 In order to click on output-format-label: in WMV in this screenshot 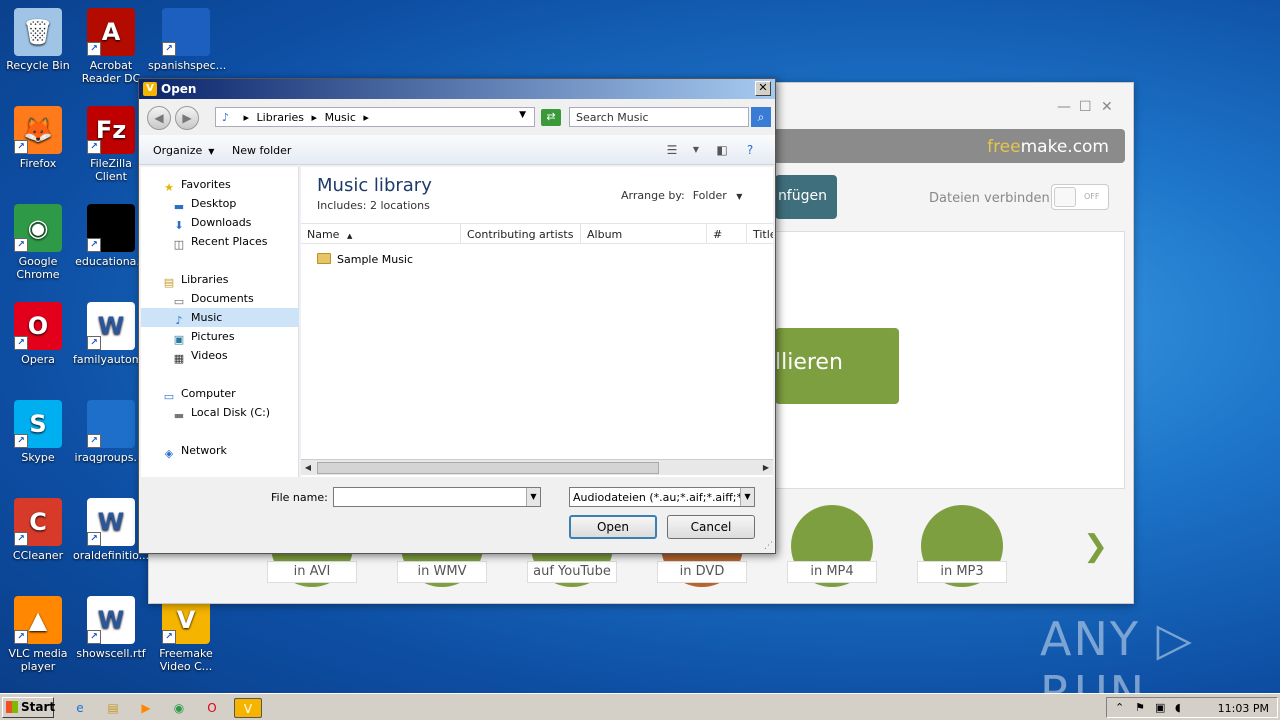, I will do `click(442, 572)`.